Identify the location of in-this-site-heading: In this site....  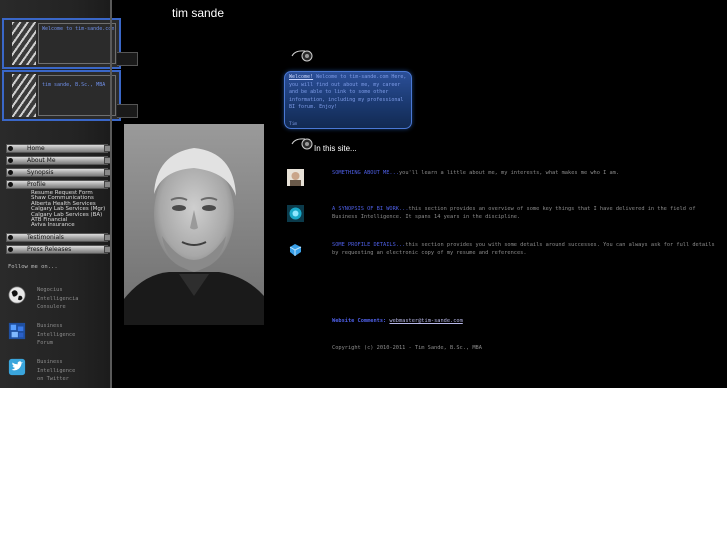
(335, 148).